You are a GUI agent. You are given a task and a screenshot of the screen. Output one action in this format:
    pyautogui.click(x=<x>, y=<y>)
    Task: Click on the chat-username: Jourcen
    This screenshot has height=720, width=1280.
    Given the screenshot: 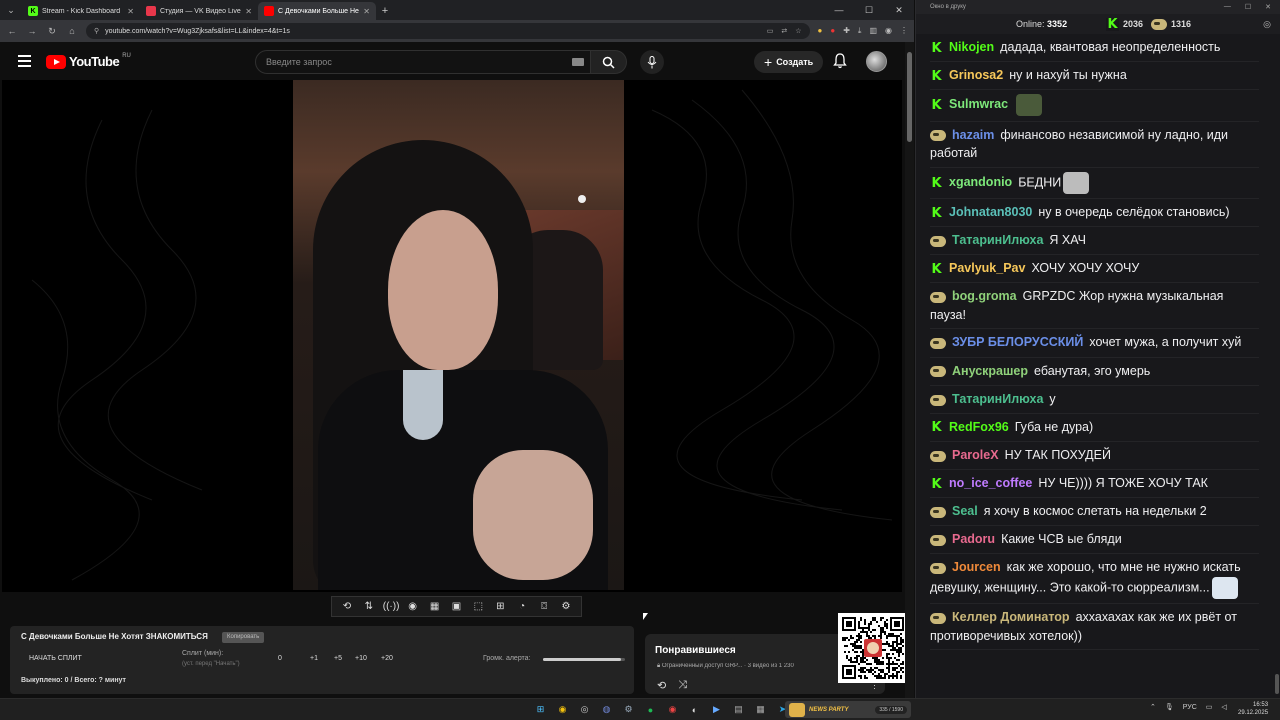 What is the action you would take?
    pyautogui.click(x=976, y=567)
    